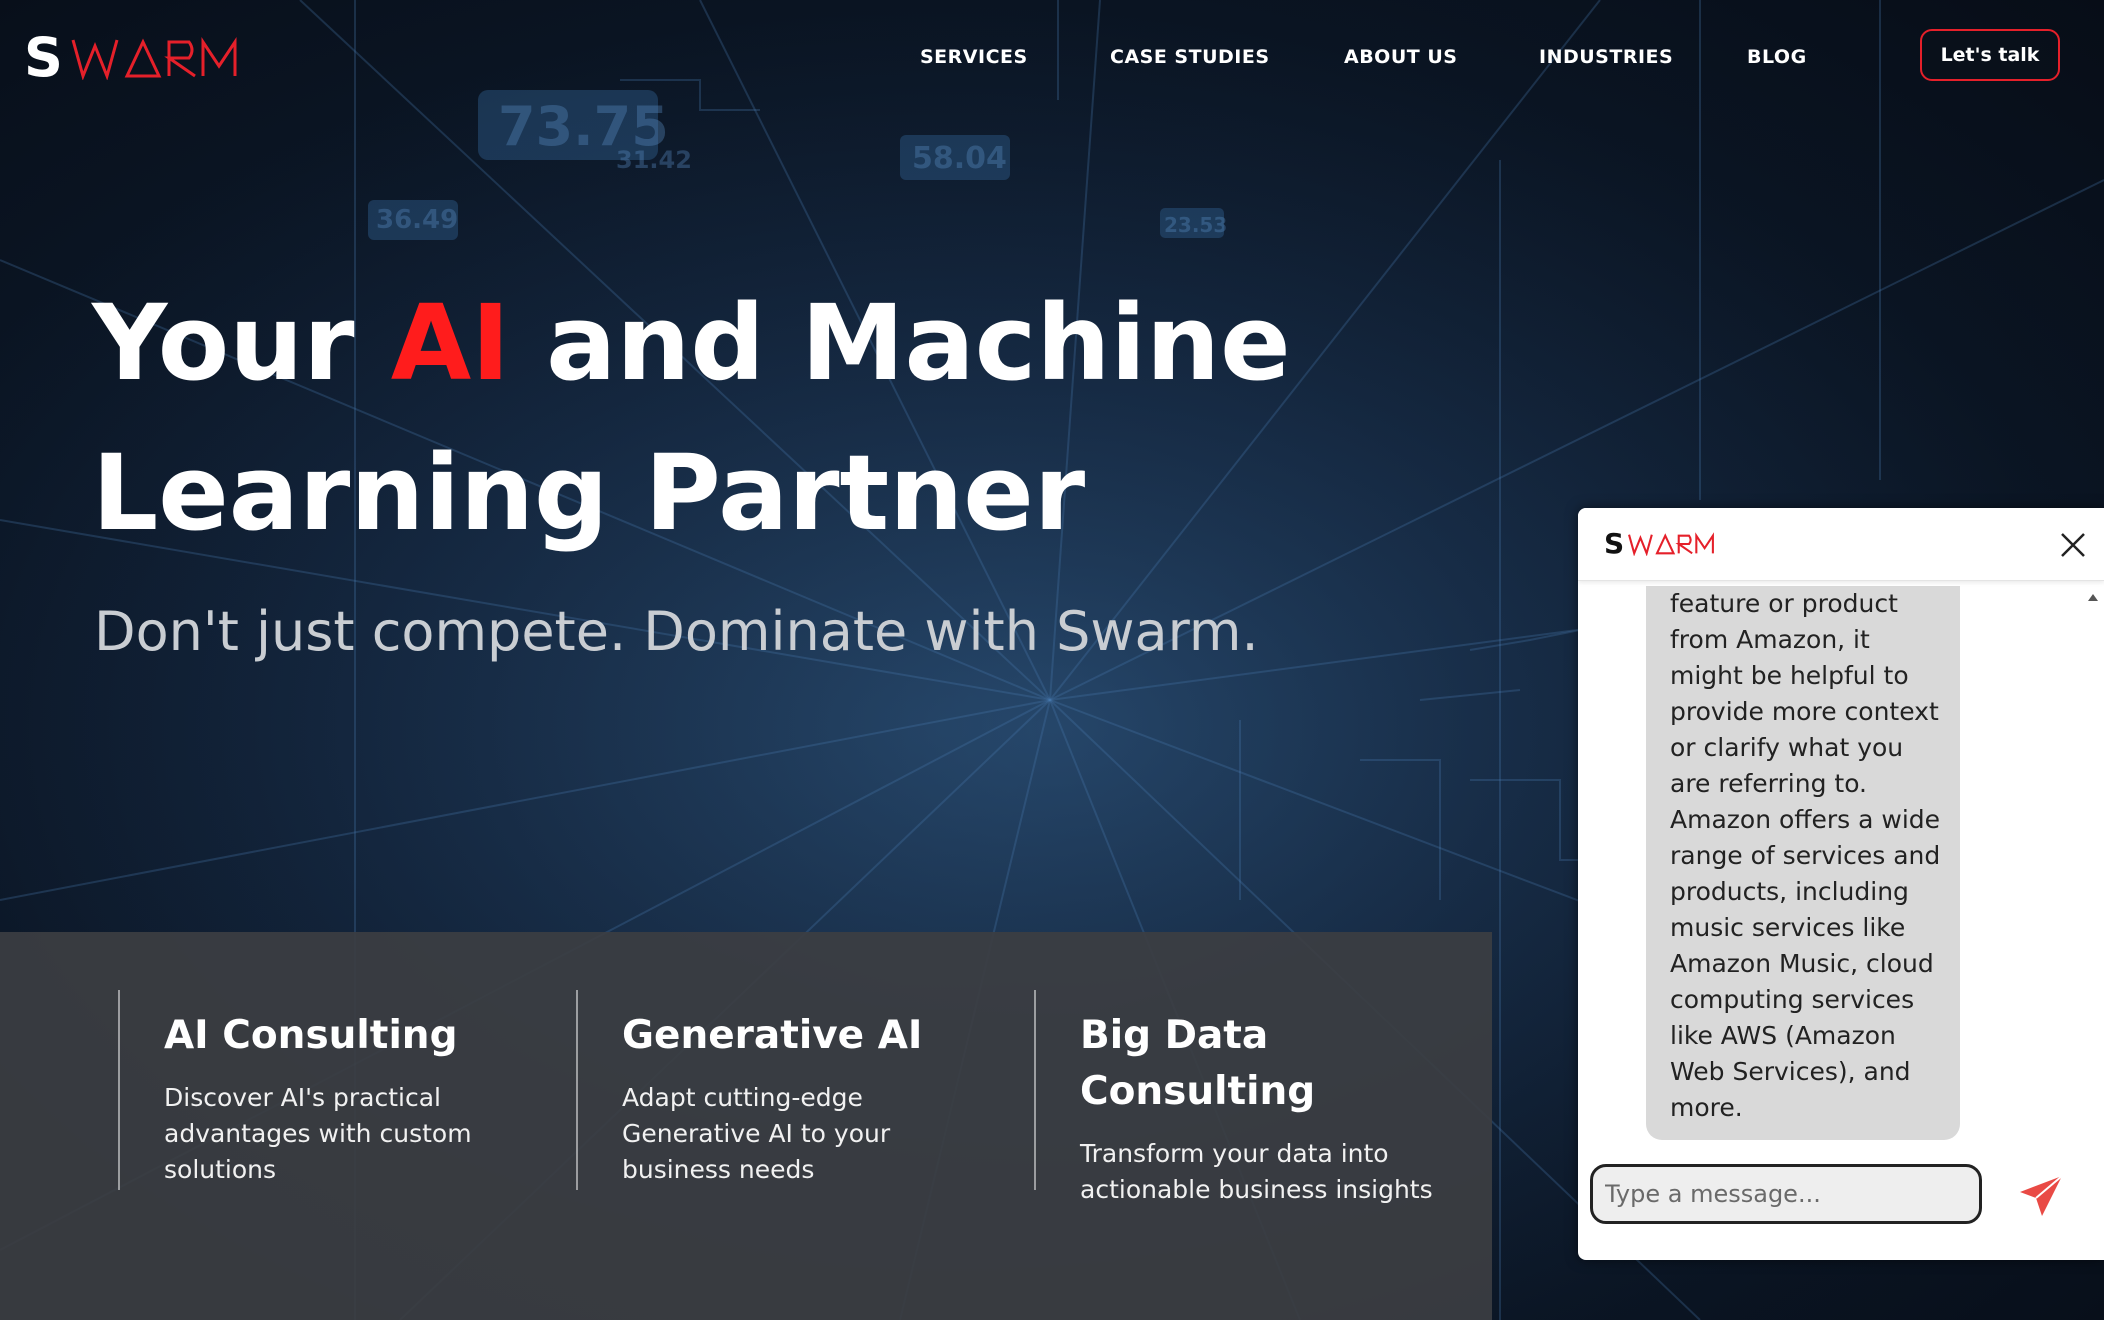 Image resolution: width=2104 pixels, height=1320 pixels. I want to click on hero-title-accent: AI, so click(450, 343).